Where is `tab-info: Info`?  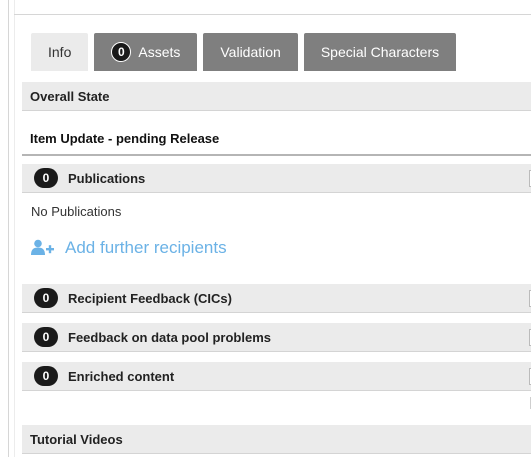 tab-info: Info is located at coordinates (60, 52).